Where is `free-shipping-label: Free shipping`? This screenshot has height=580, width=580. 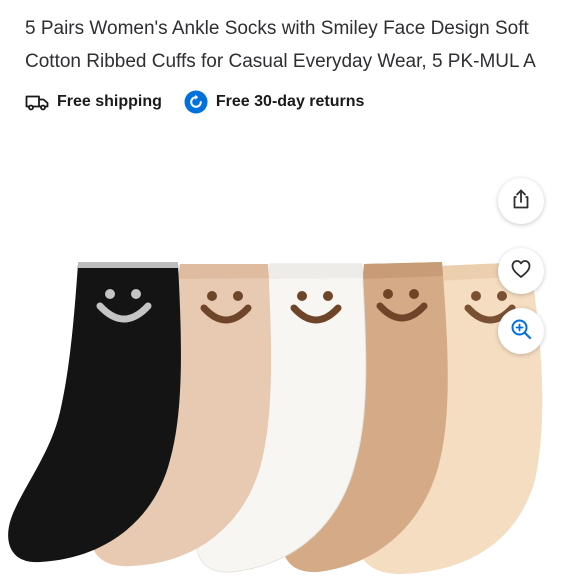 free-shipping-label: Free shipping is located at coordinates (109, 101).